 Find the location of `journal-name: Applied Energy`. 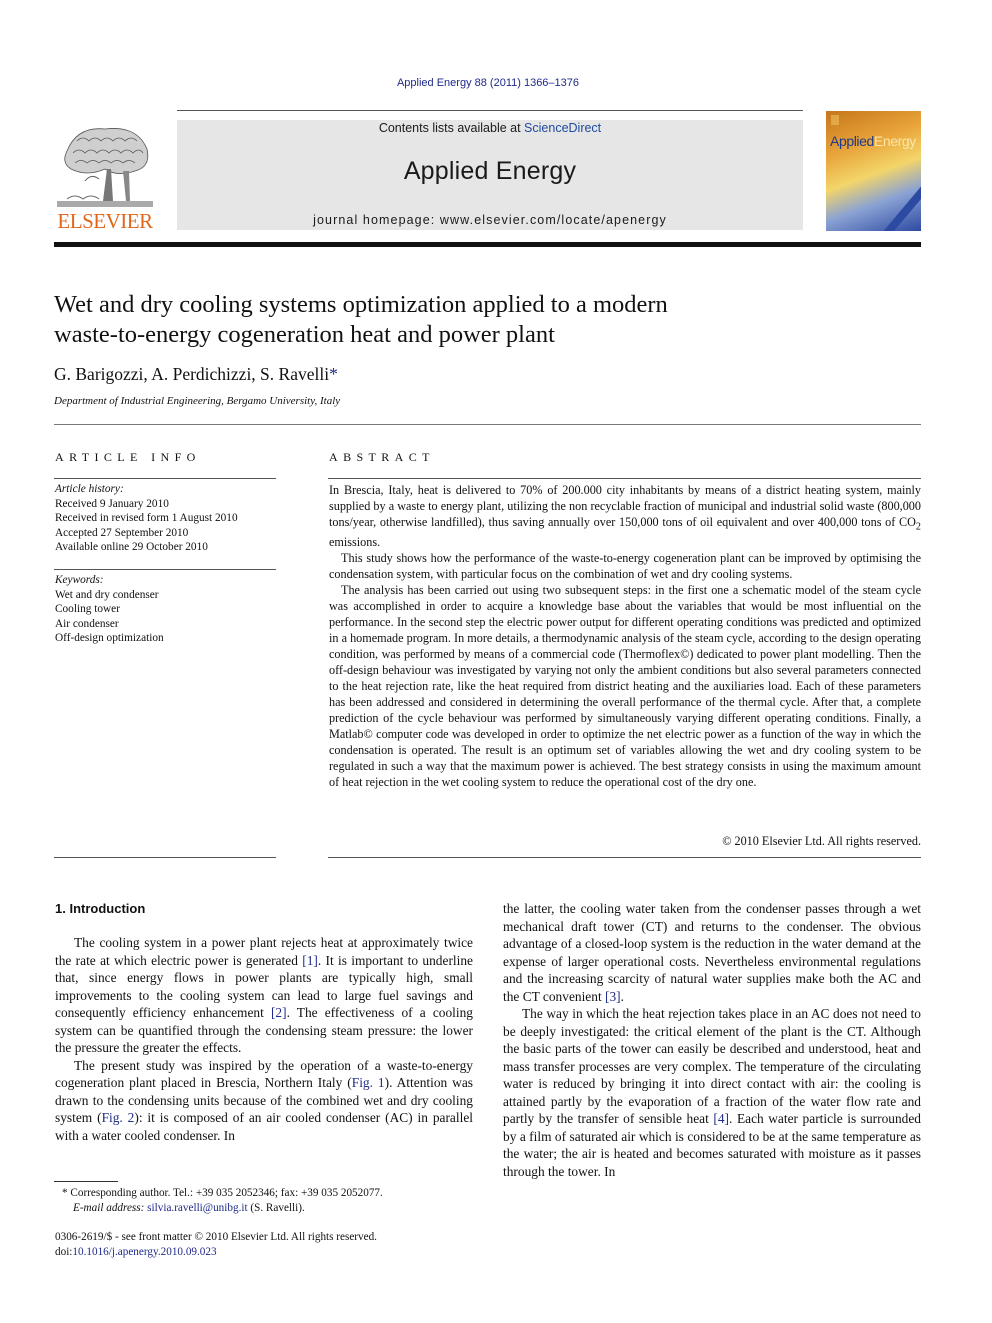

journal-name: Applied Energy is located at coordinates (490, 171).